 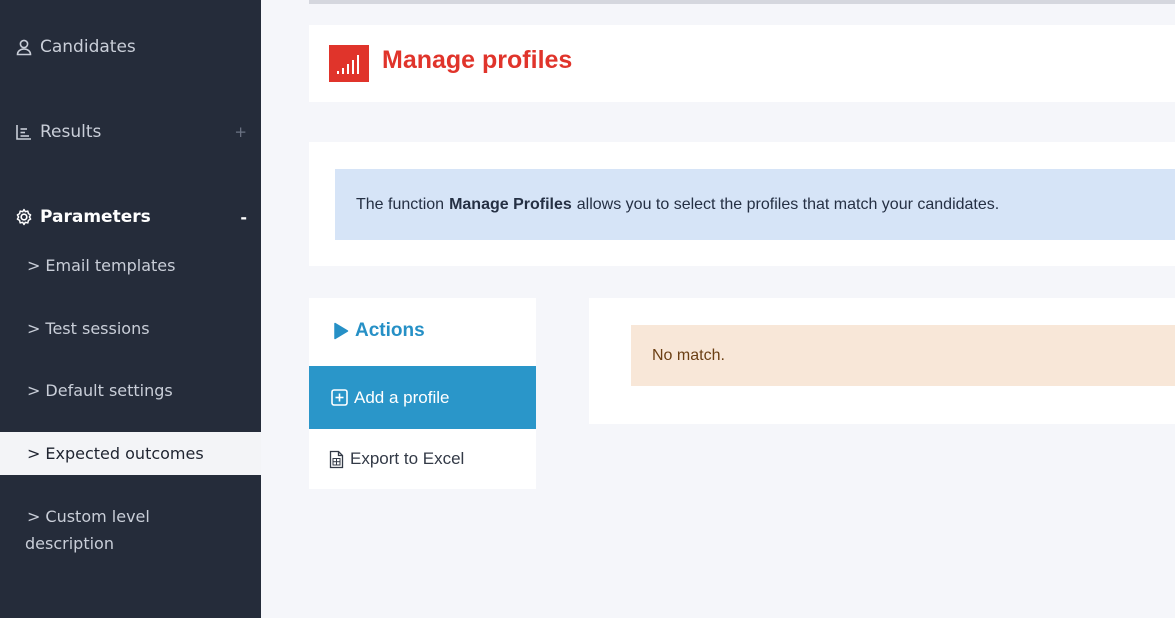 What do you see at coordinates (97, 328) in the screenshot?
I see `sidebar-item-label: Test sessions` at bounding box center [97, 328].